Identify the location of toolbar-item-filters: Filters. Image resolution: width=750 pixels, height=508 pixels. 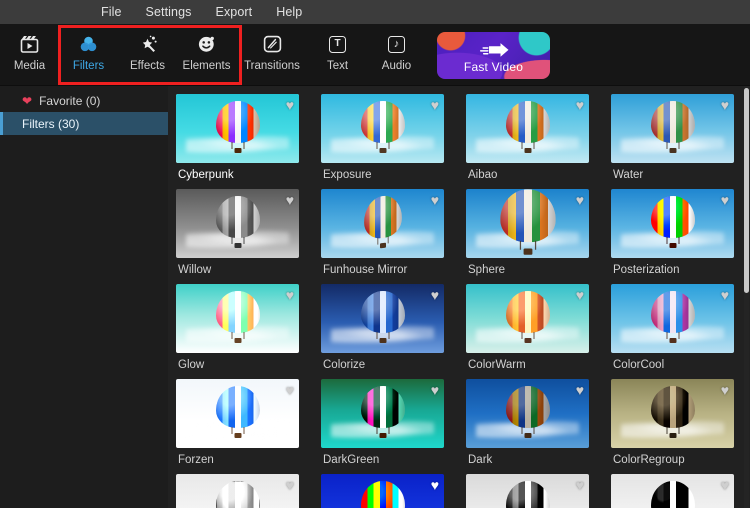
(88, 48).